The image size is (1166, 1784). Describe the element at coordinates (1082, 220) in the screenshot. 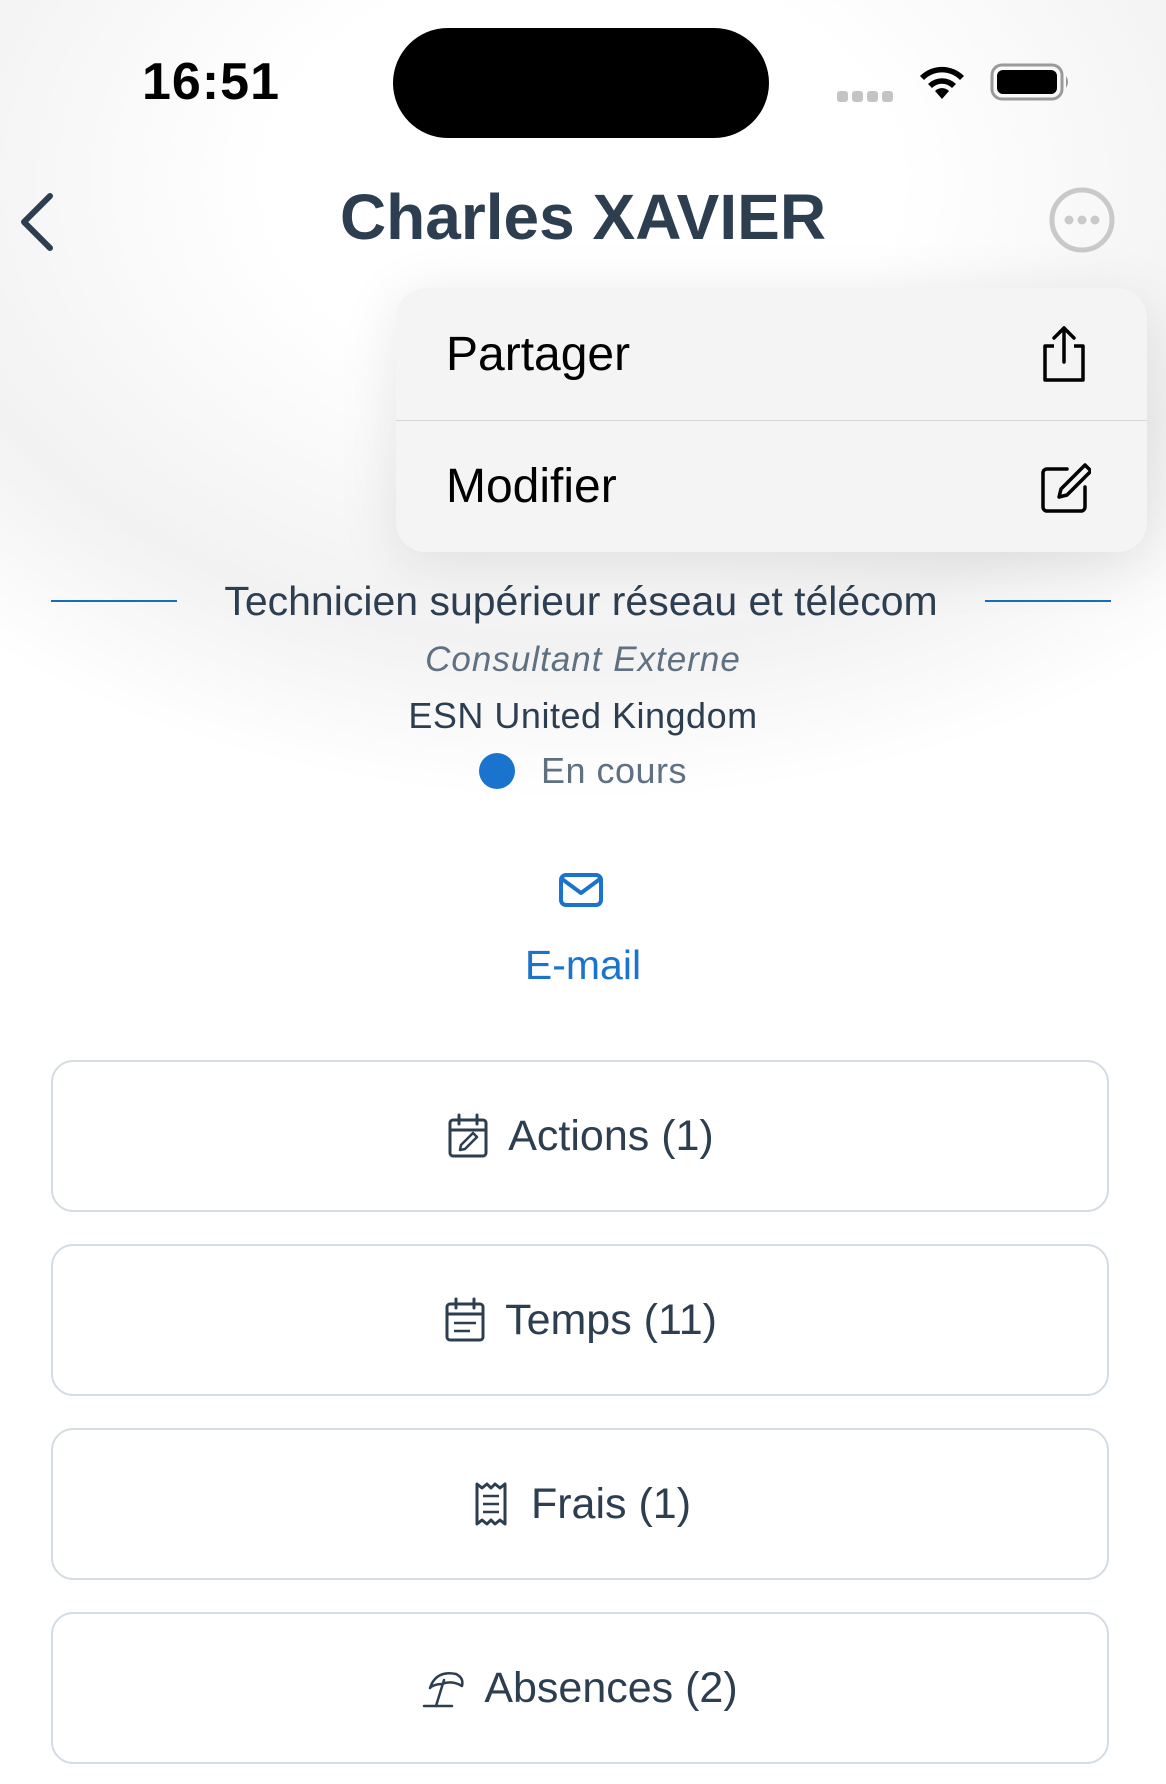

I see `more-options-icon` at that location.